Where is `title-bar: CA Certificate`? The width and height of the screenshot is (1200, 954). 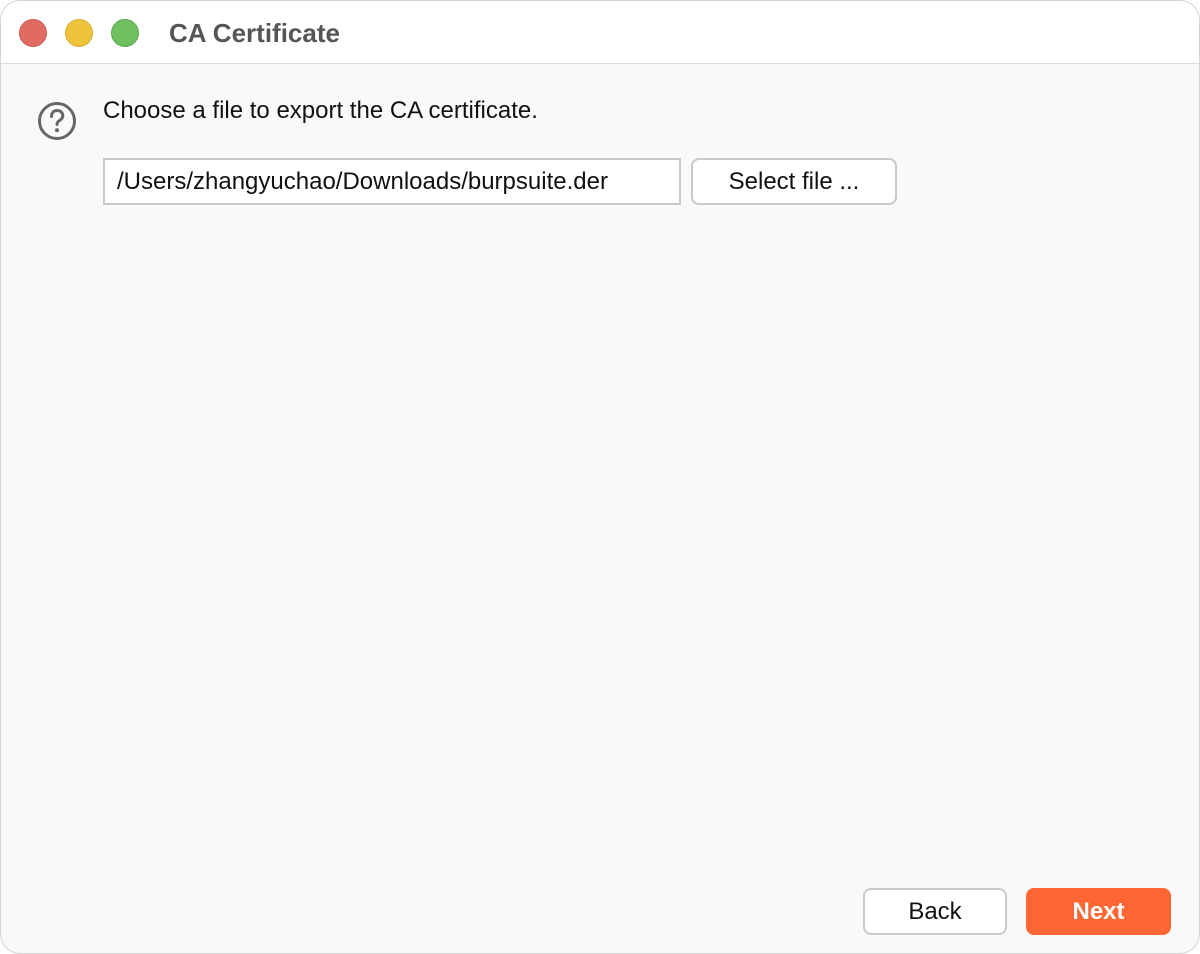
title-bar: CA Certificate is located at coordinates (600, 32).